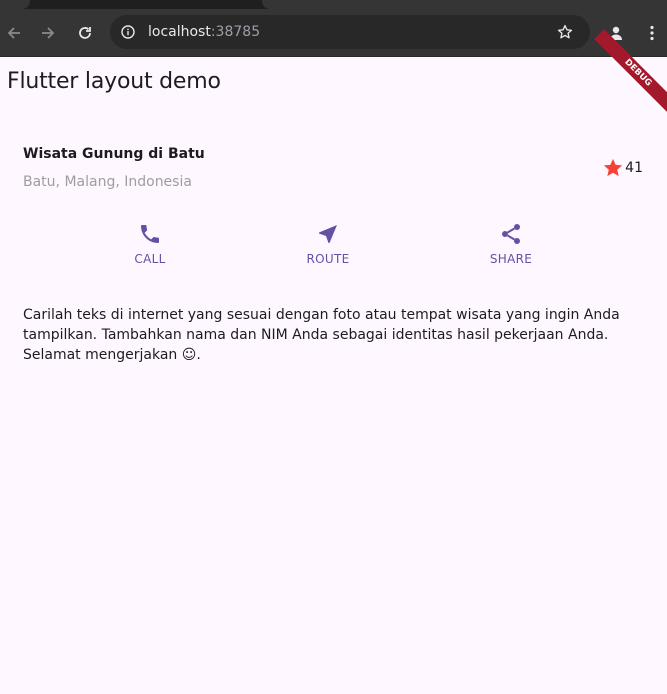  I want to click on route-button: ROUTE, so click(328, 244).